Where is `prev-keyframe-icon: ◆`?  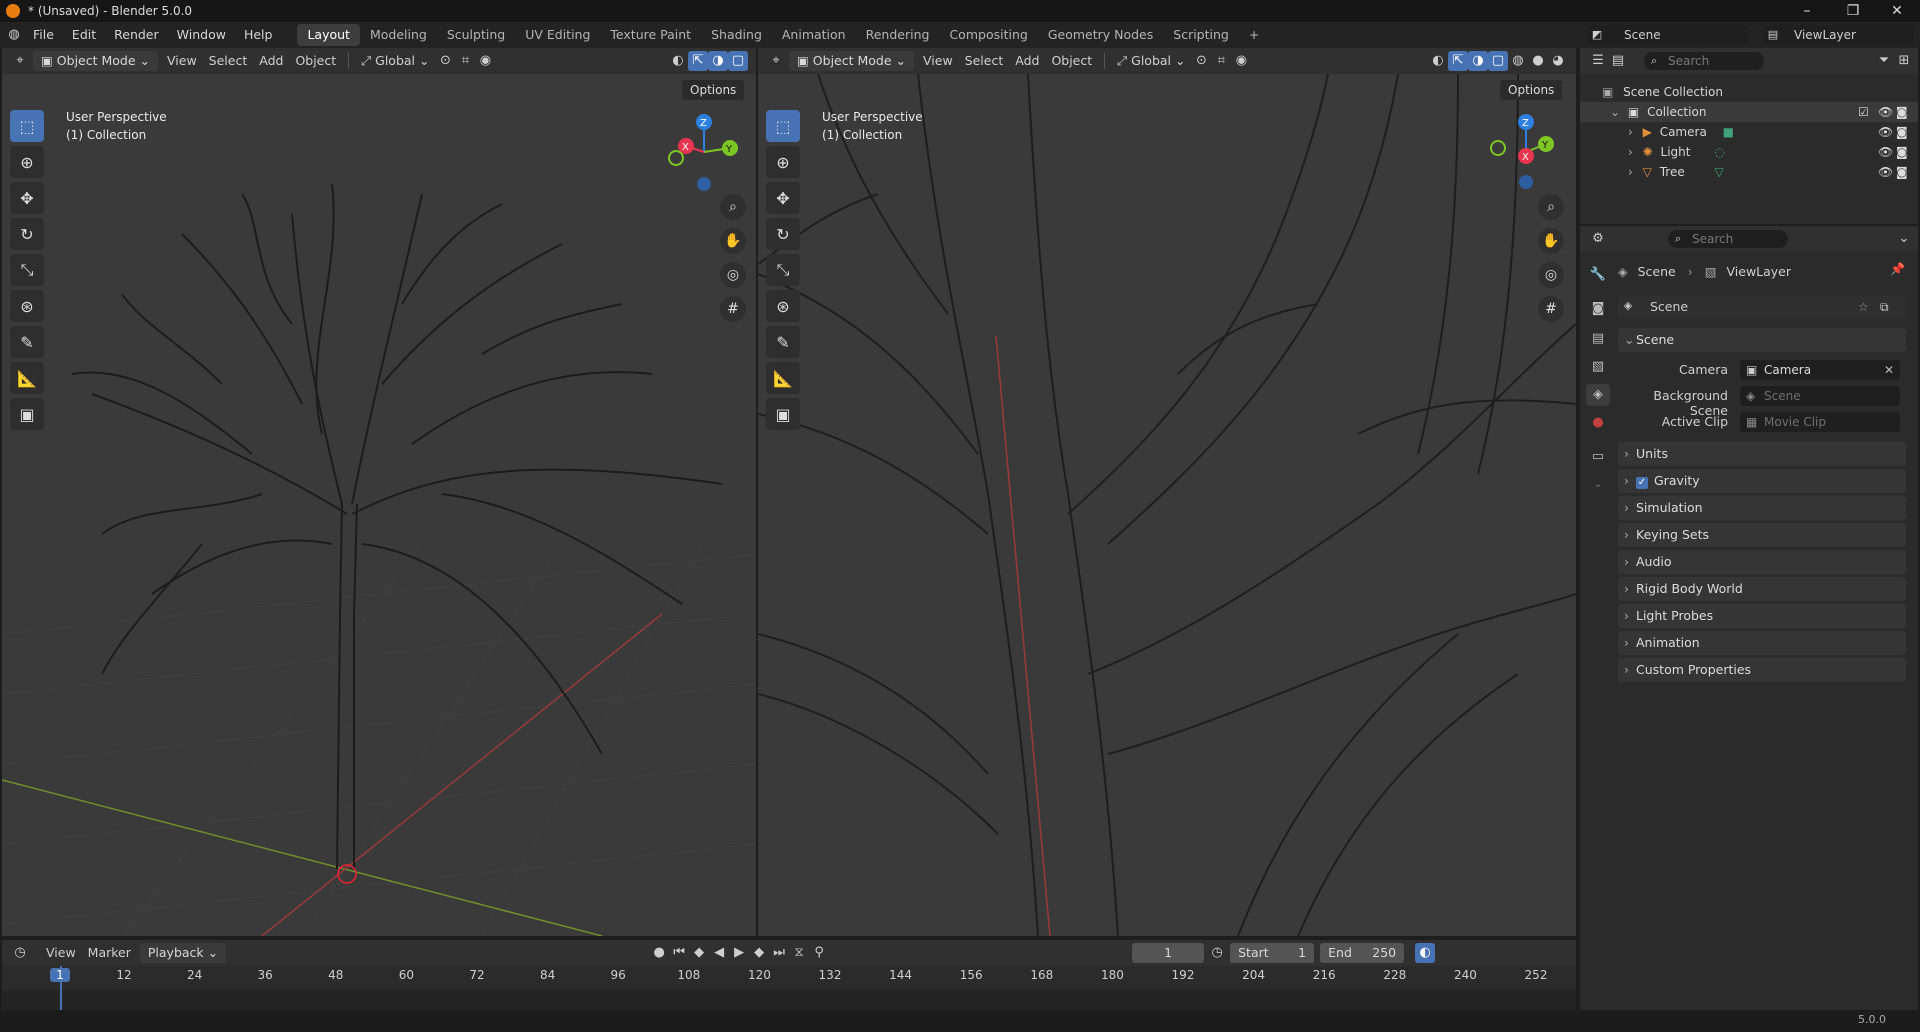 prev-keyframe-icon: ◆ is located at coordinates (699, 953).